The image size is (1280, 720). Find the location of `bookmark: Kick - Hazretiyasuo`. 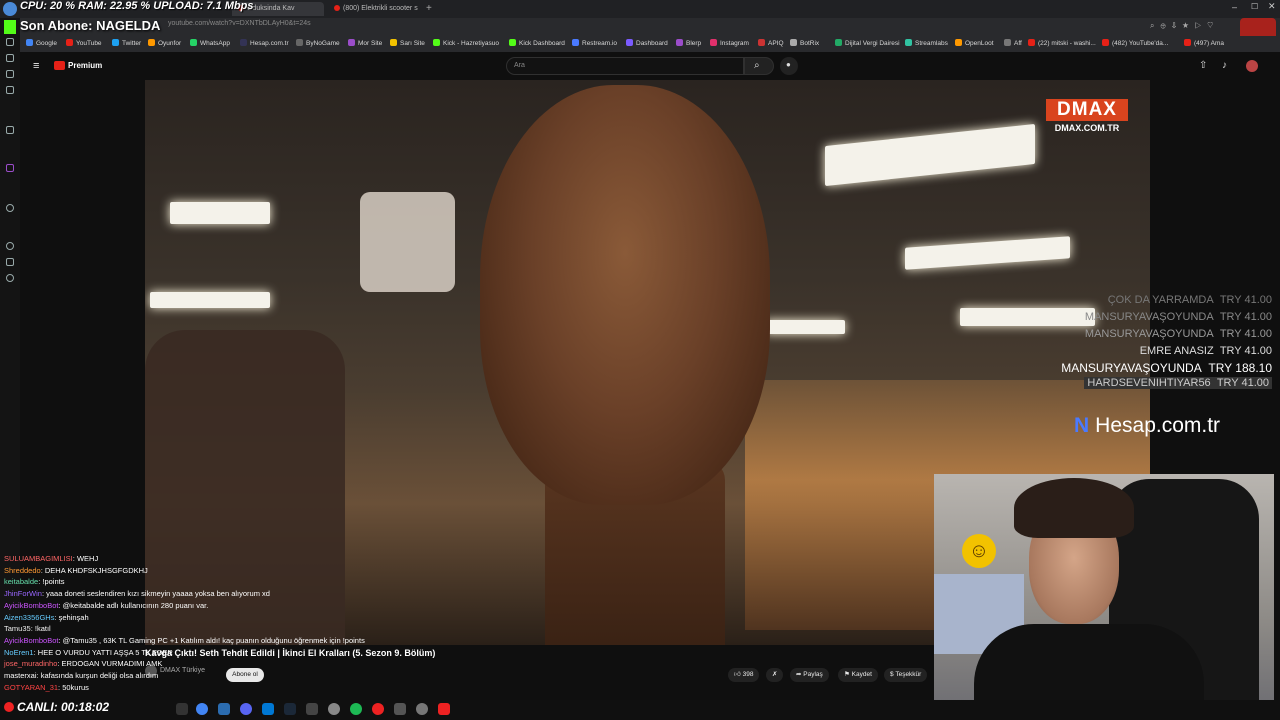

bookmark: Kick - Hazretiyasuo is located at coordinates (466, 43).